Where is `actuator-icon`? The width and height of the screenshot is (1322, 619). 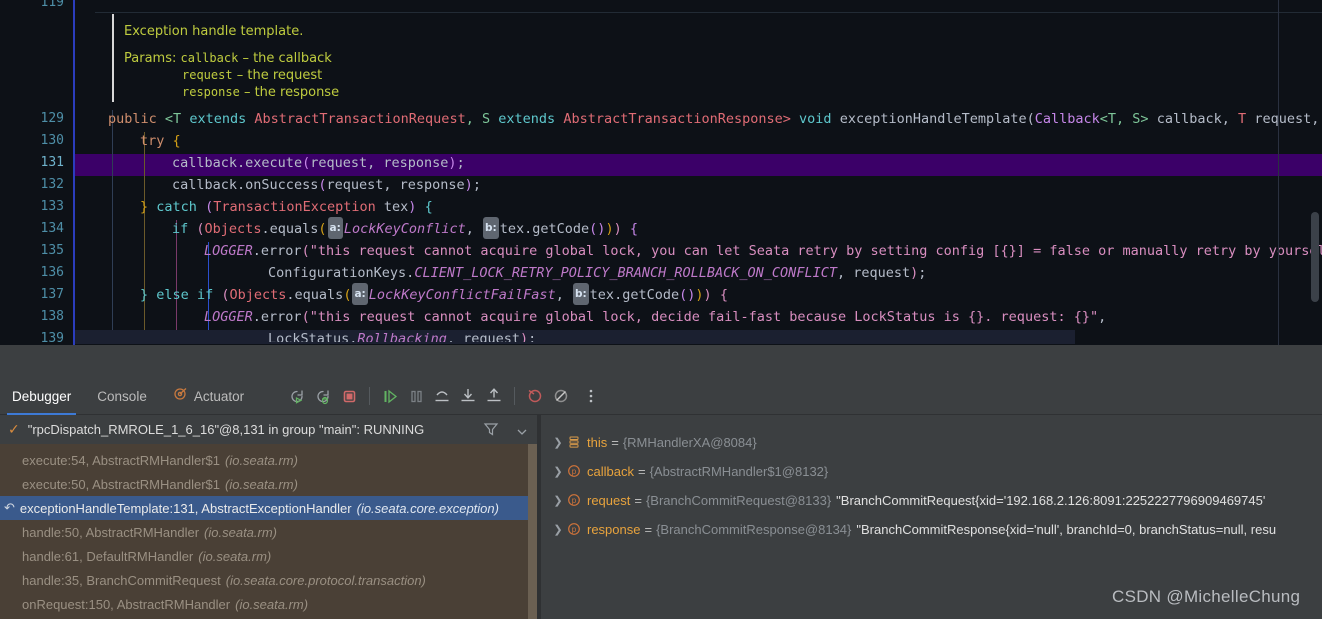
actuator-icon is located at coordinates (180, 396).